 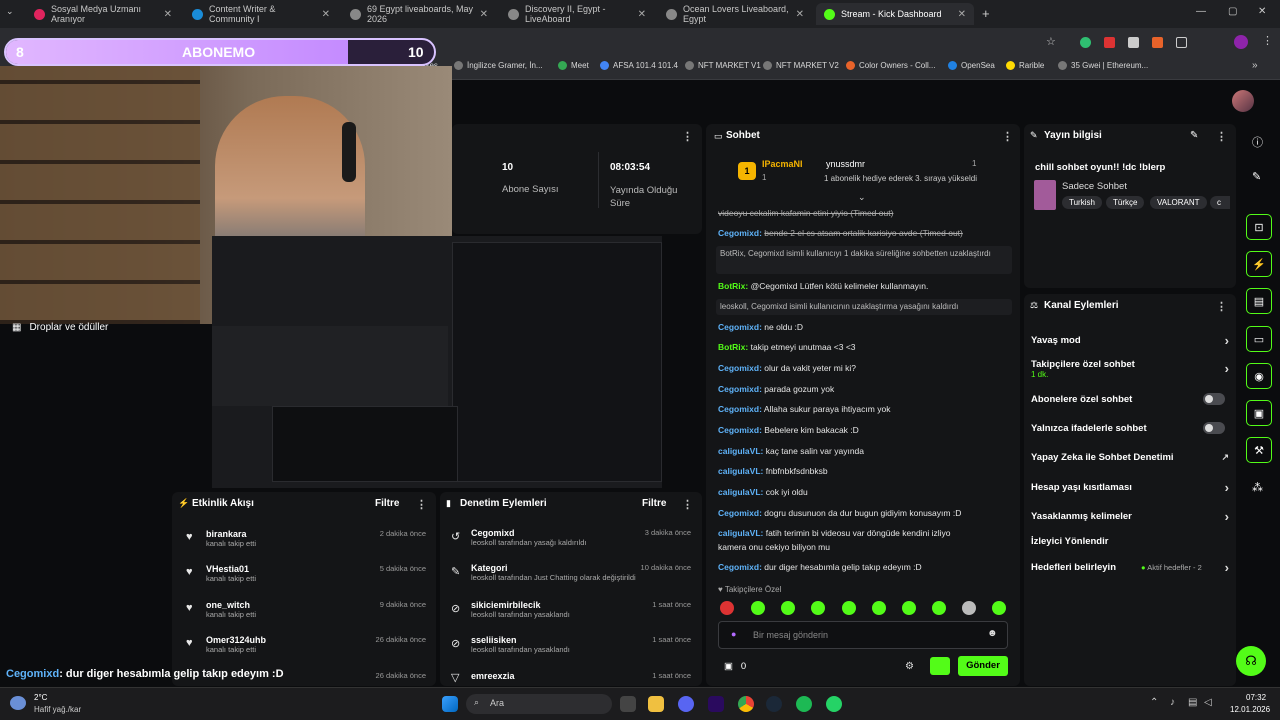 I want to click on start-icon, so click(x=450, y=704).